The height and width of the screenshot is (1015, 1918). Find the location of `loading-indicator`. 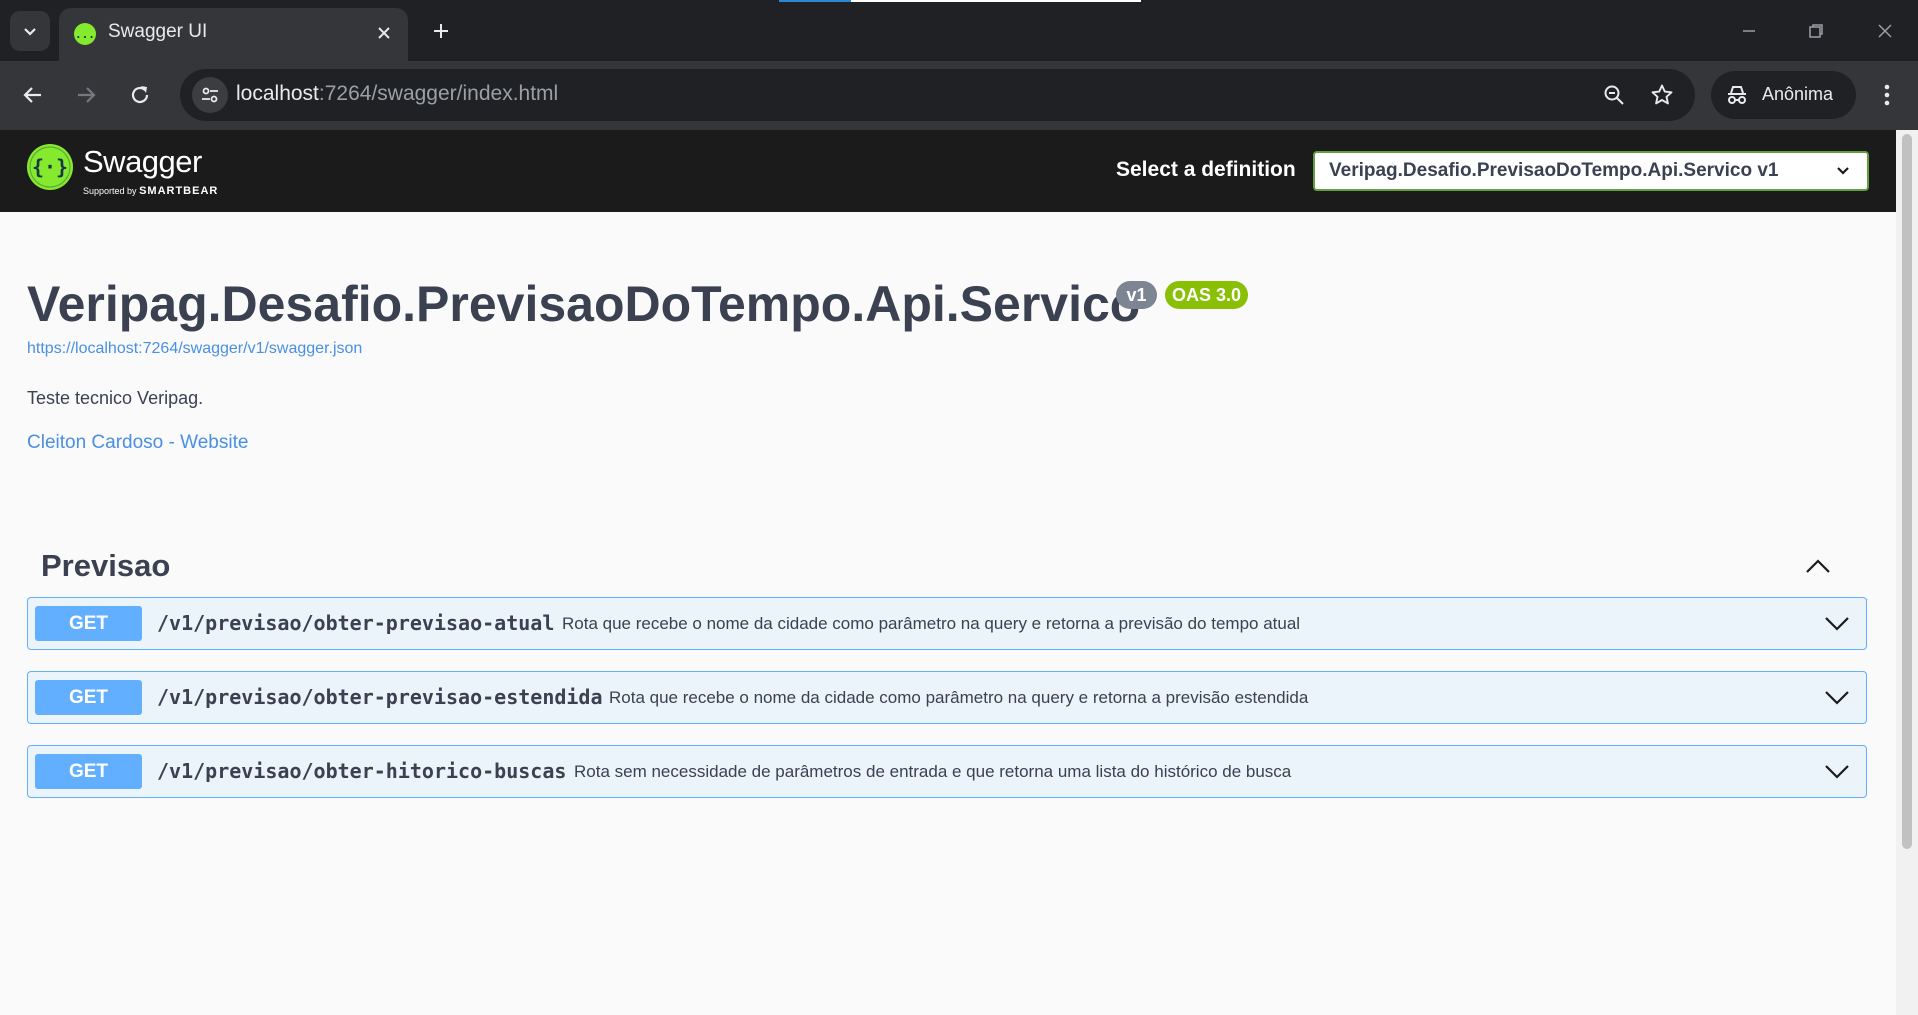

loading-indicator is located at coordinates (960, 1).